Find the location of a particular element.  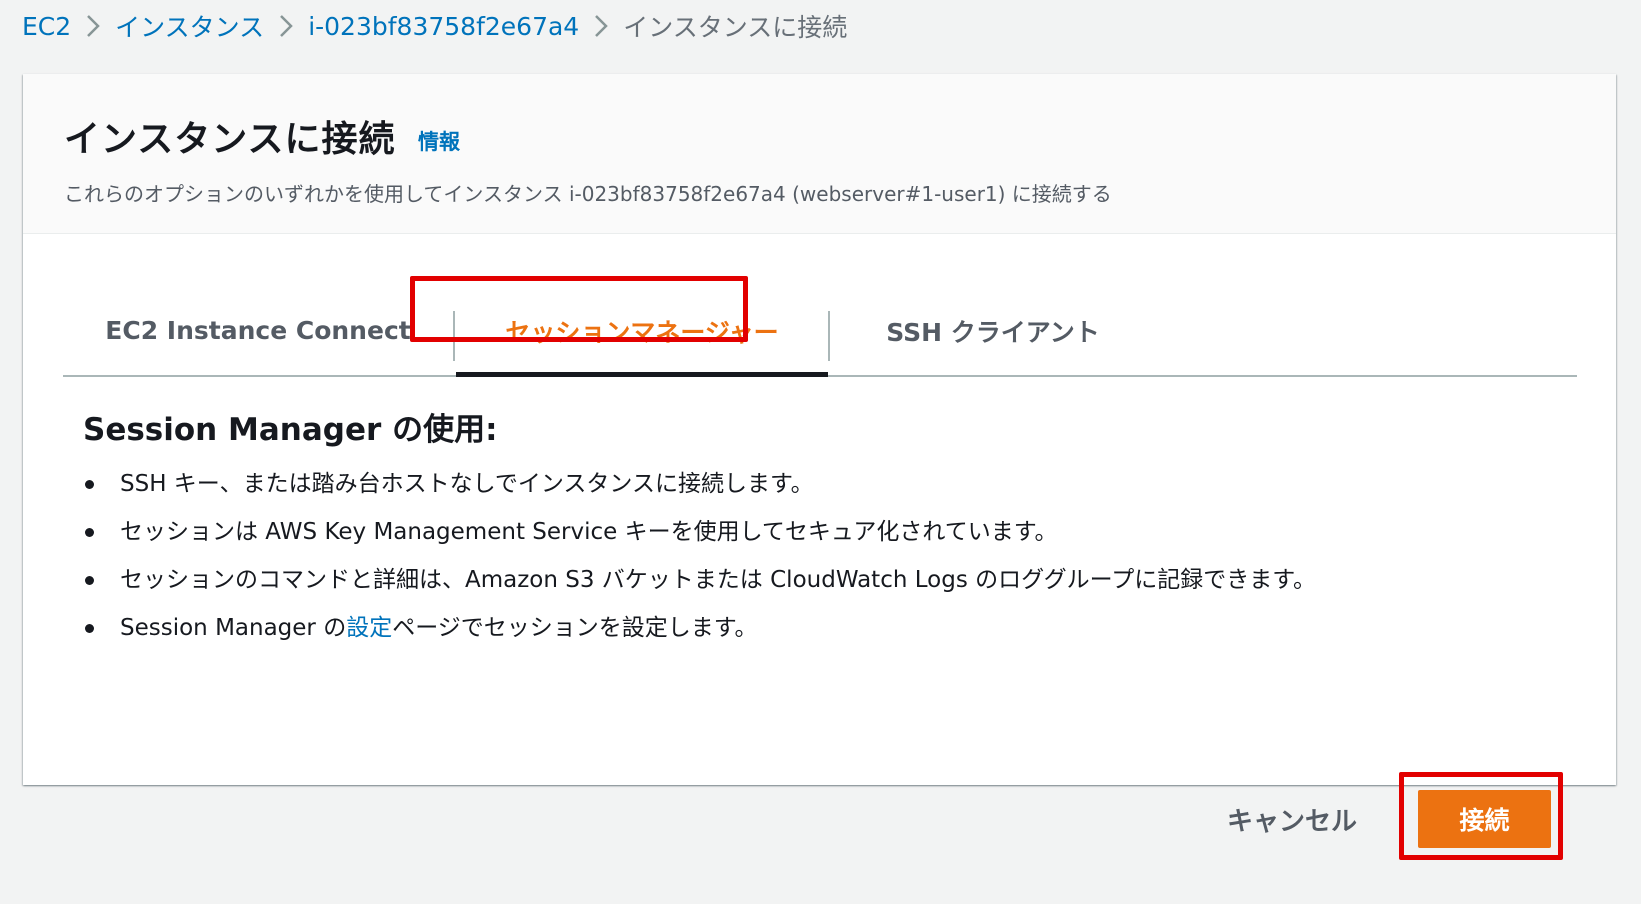

tab-ssh-client: SSH クライアント is located at coordinates (993, 330).